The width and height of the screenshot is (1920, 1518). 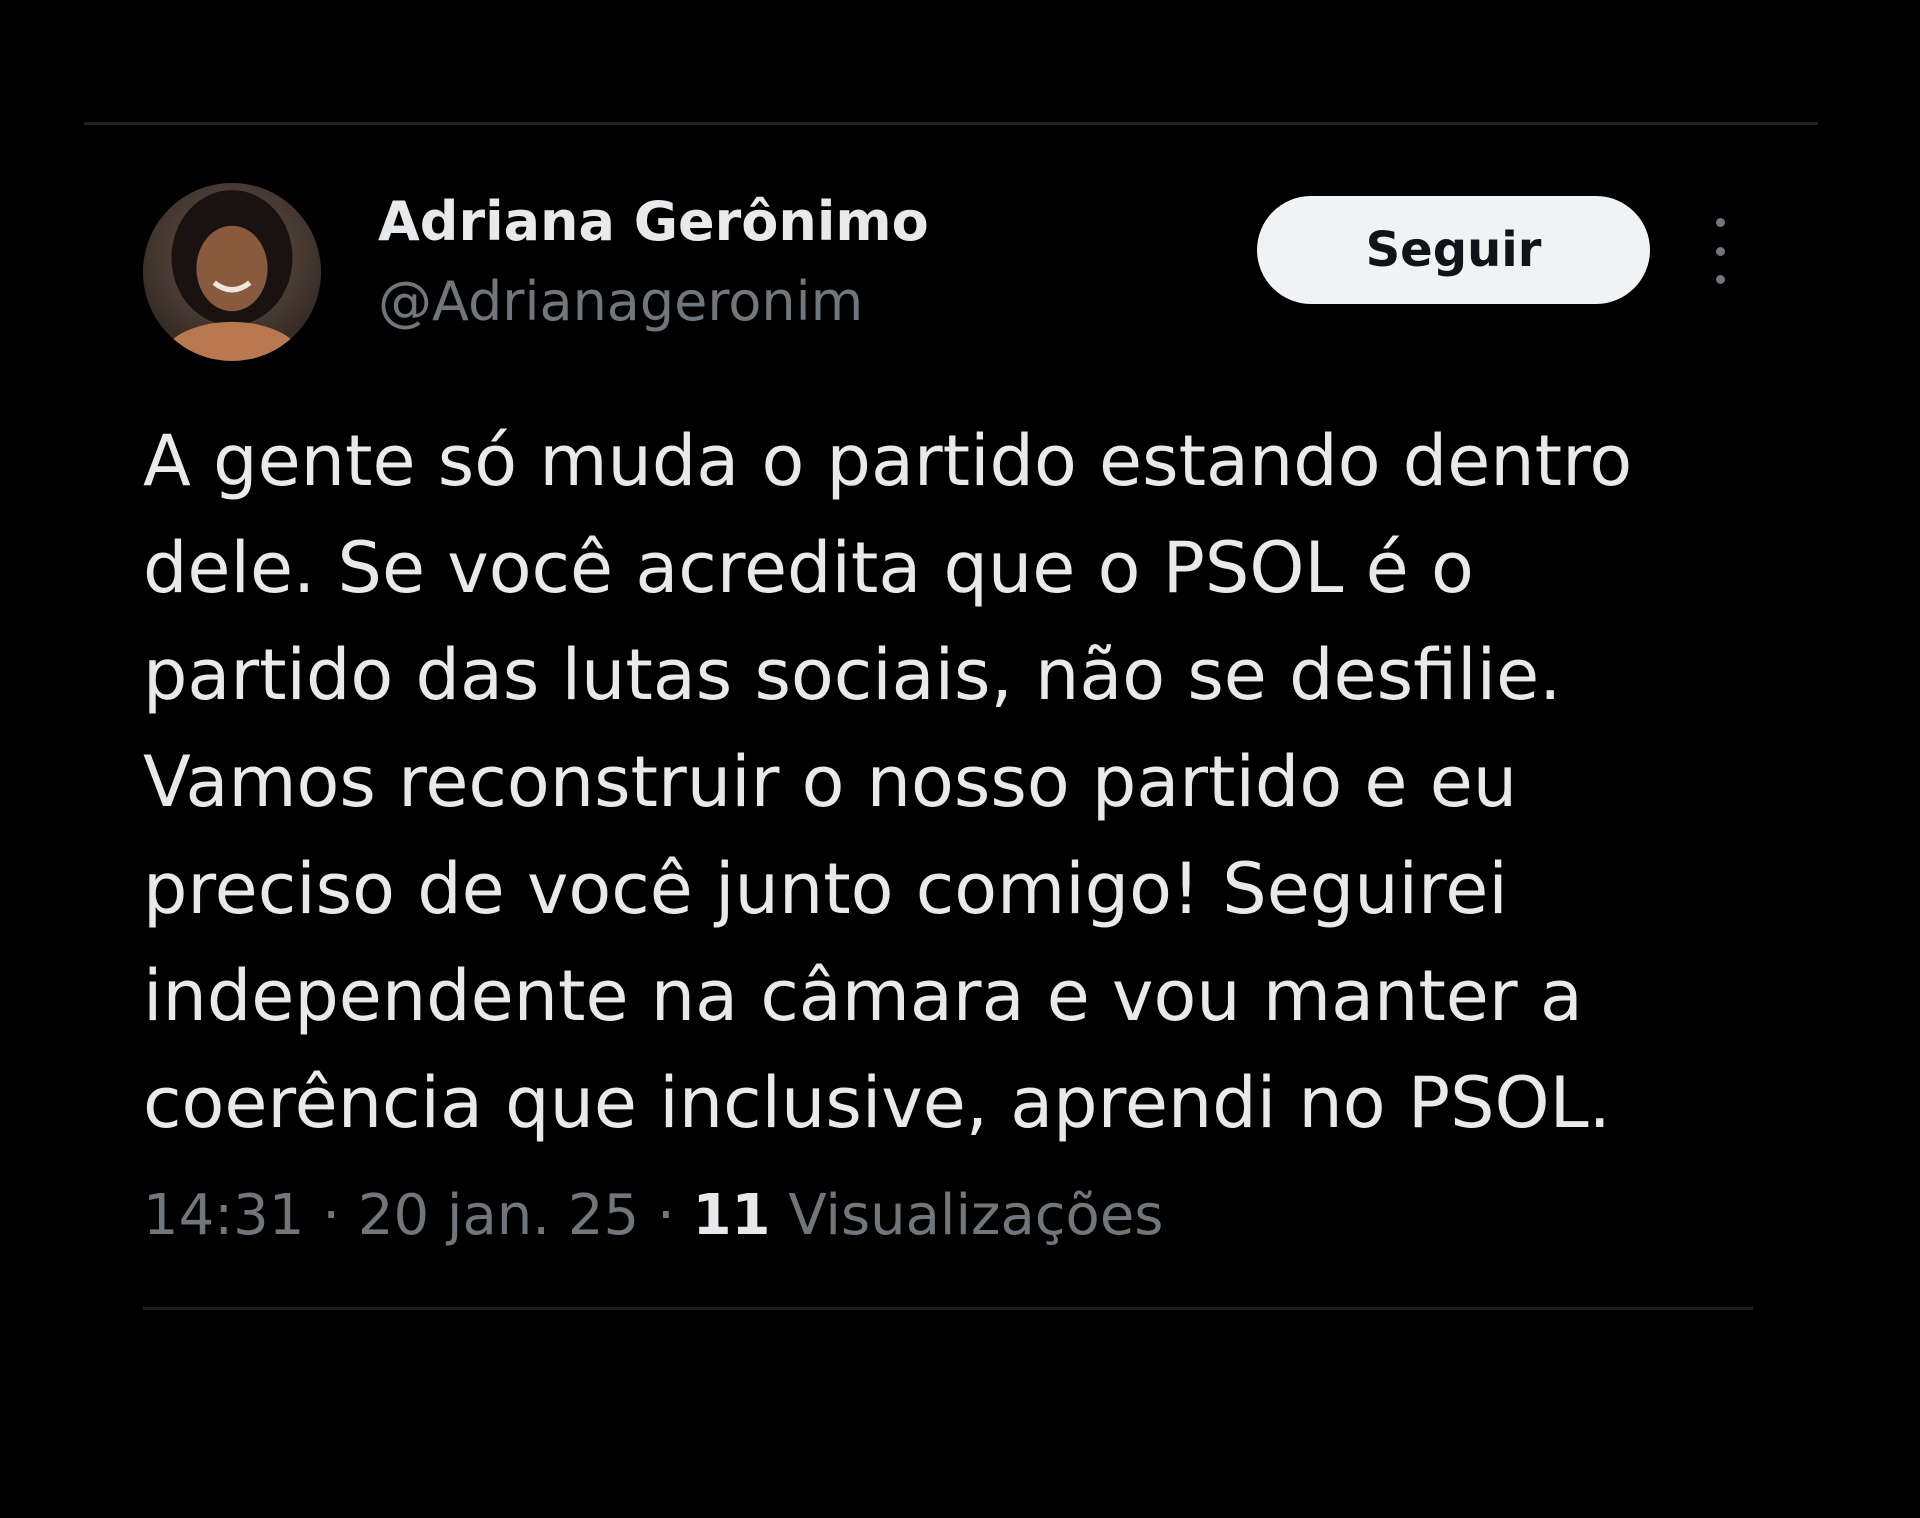 What do you see at coordinates (951, 123) in the screenshot?
I see `top-divider` at bounding box center [951, 123].